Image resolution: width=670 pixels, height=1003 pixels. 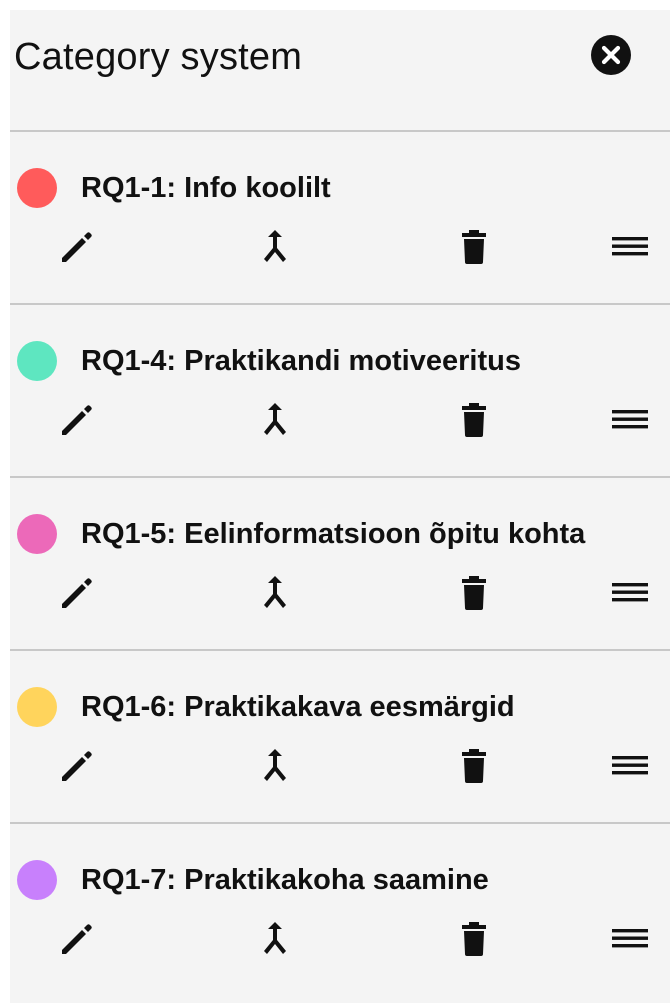 What do you see at coordinates (340, 70) in the screenshot?
I see `panel-header: Category system` at bounding box center [340, 70].